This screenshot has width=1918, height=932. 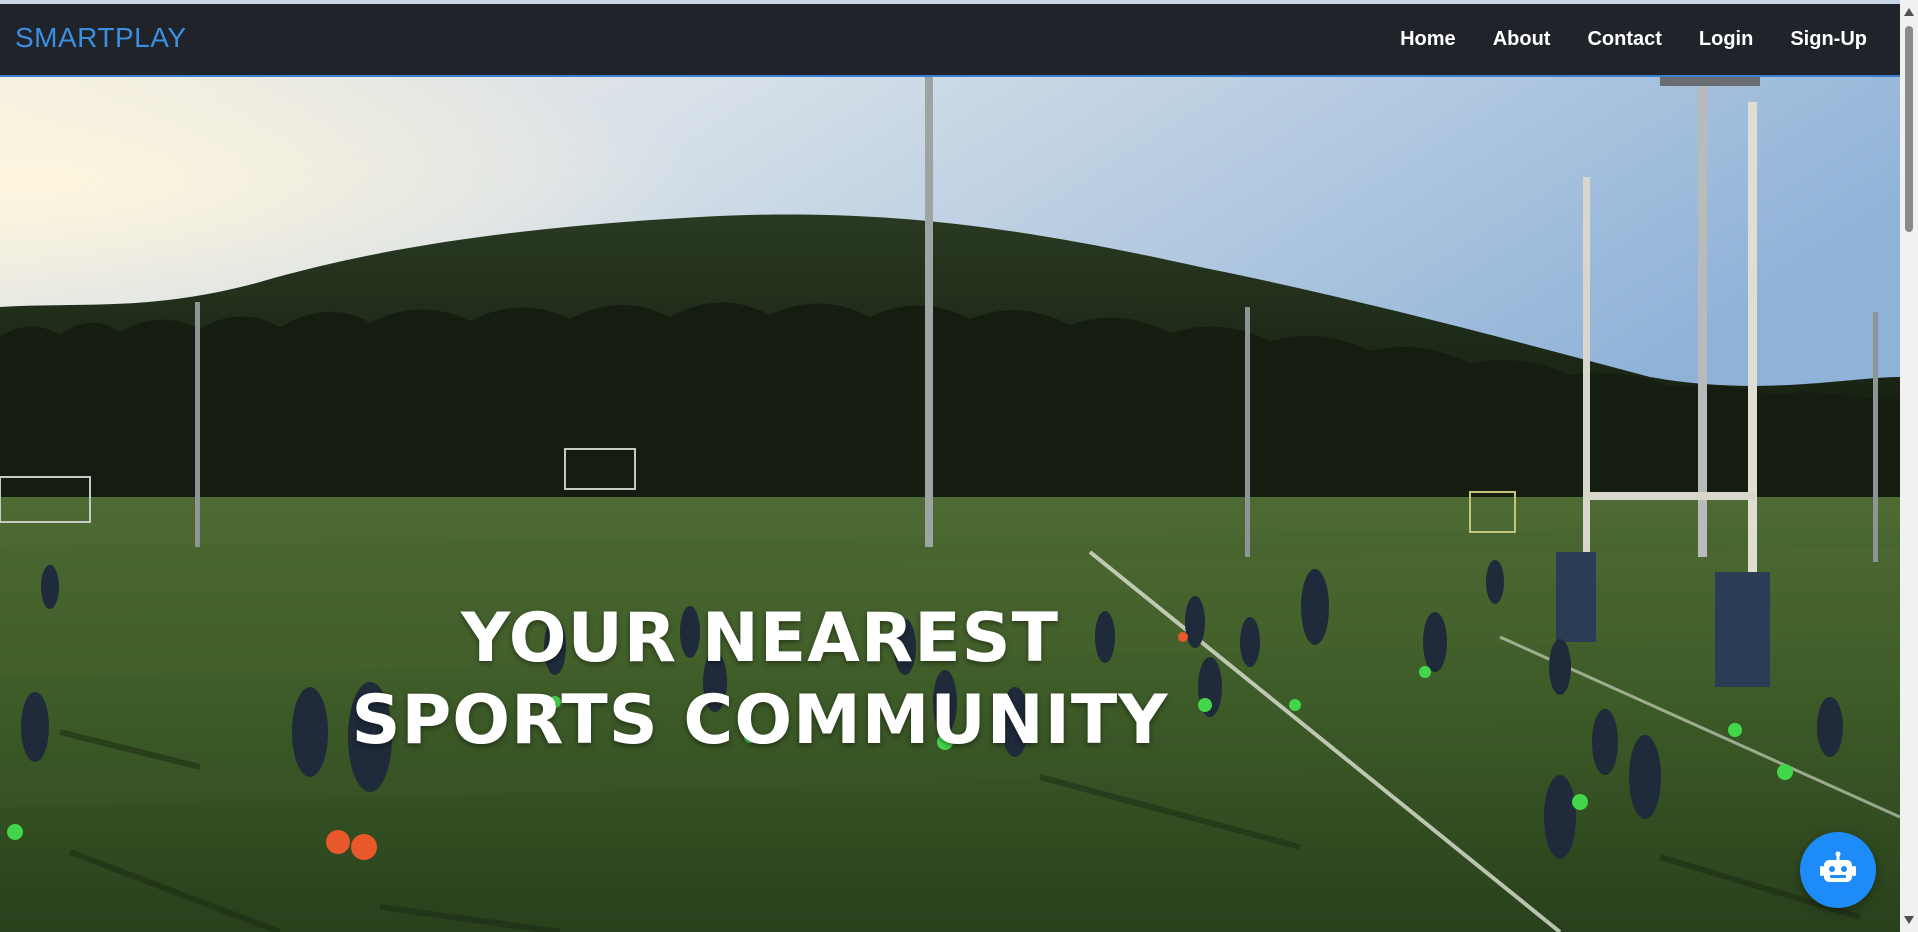 I want to click on chatbot-button, so click(x=1838, y=870).